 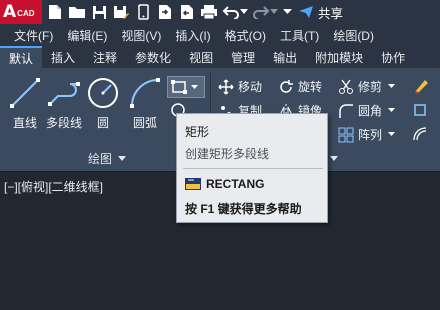 I want to click on rotate-tool: 旋转, so click(x=300, y=86).